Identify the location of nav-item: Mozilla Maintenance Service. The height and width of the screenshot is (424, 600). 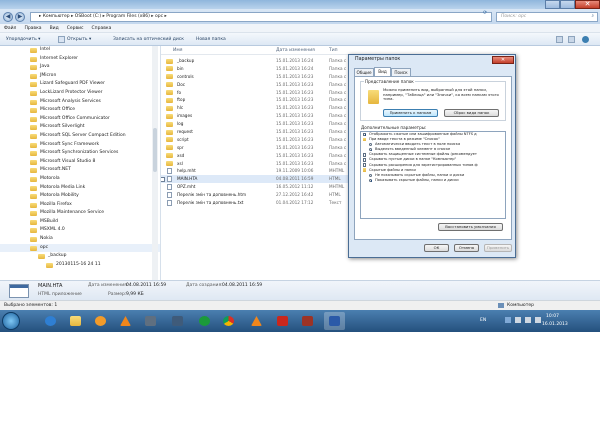
(80, 213).